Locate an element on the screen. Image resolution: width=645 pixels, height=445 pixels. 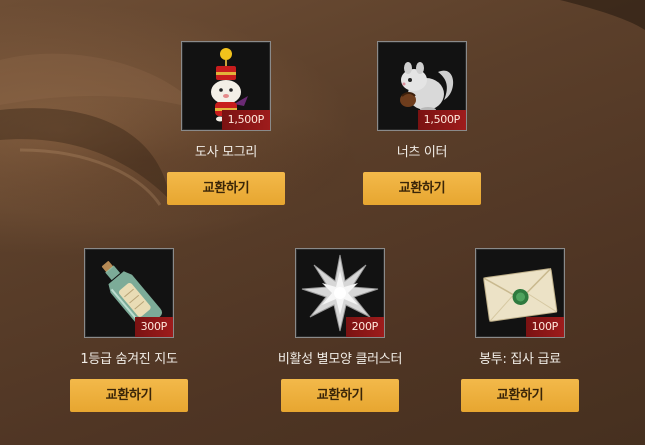
item-name: 도사 모그리 is located at coordinates (226, 152).